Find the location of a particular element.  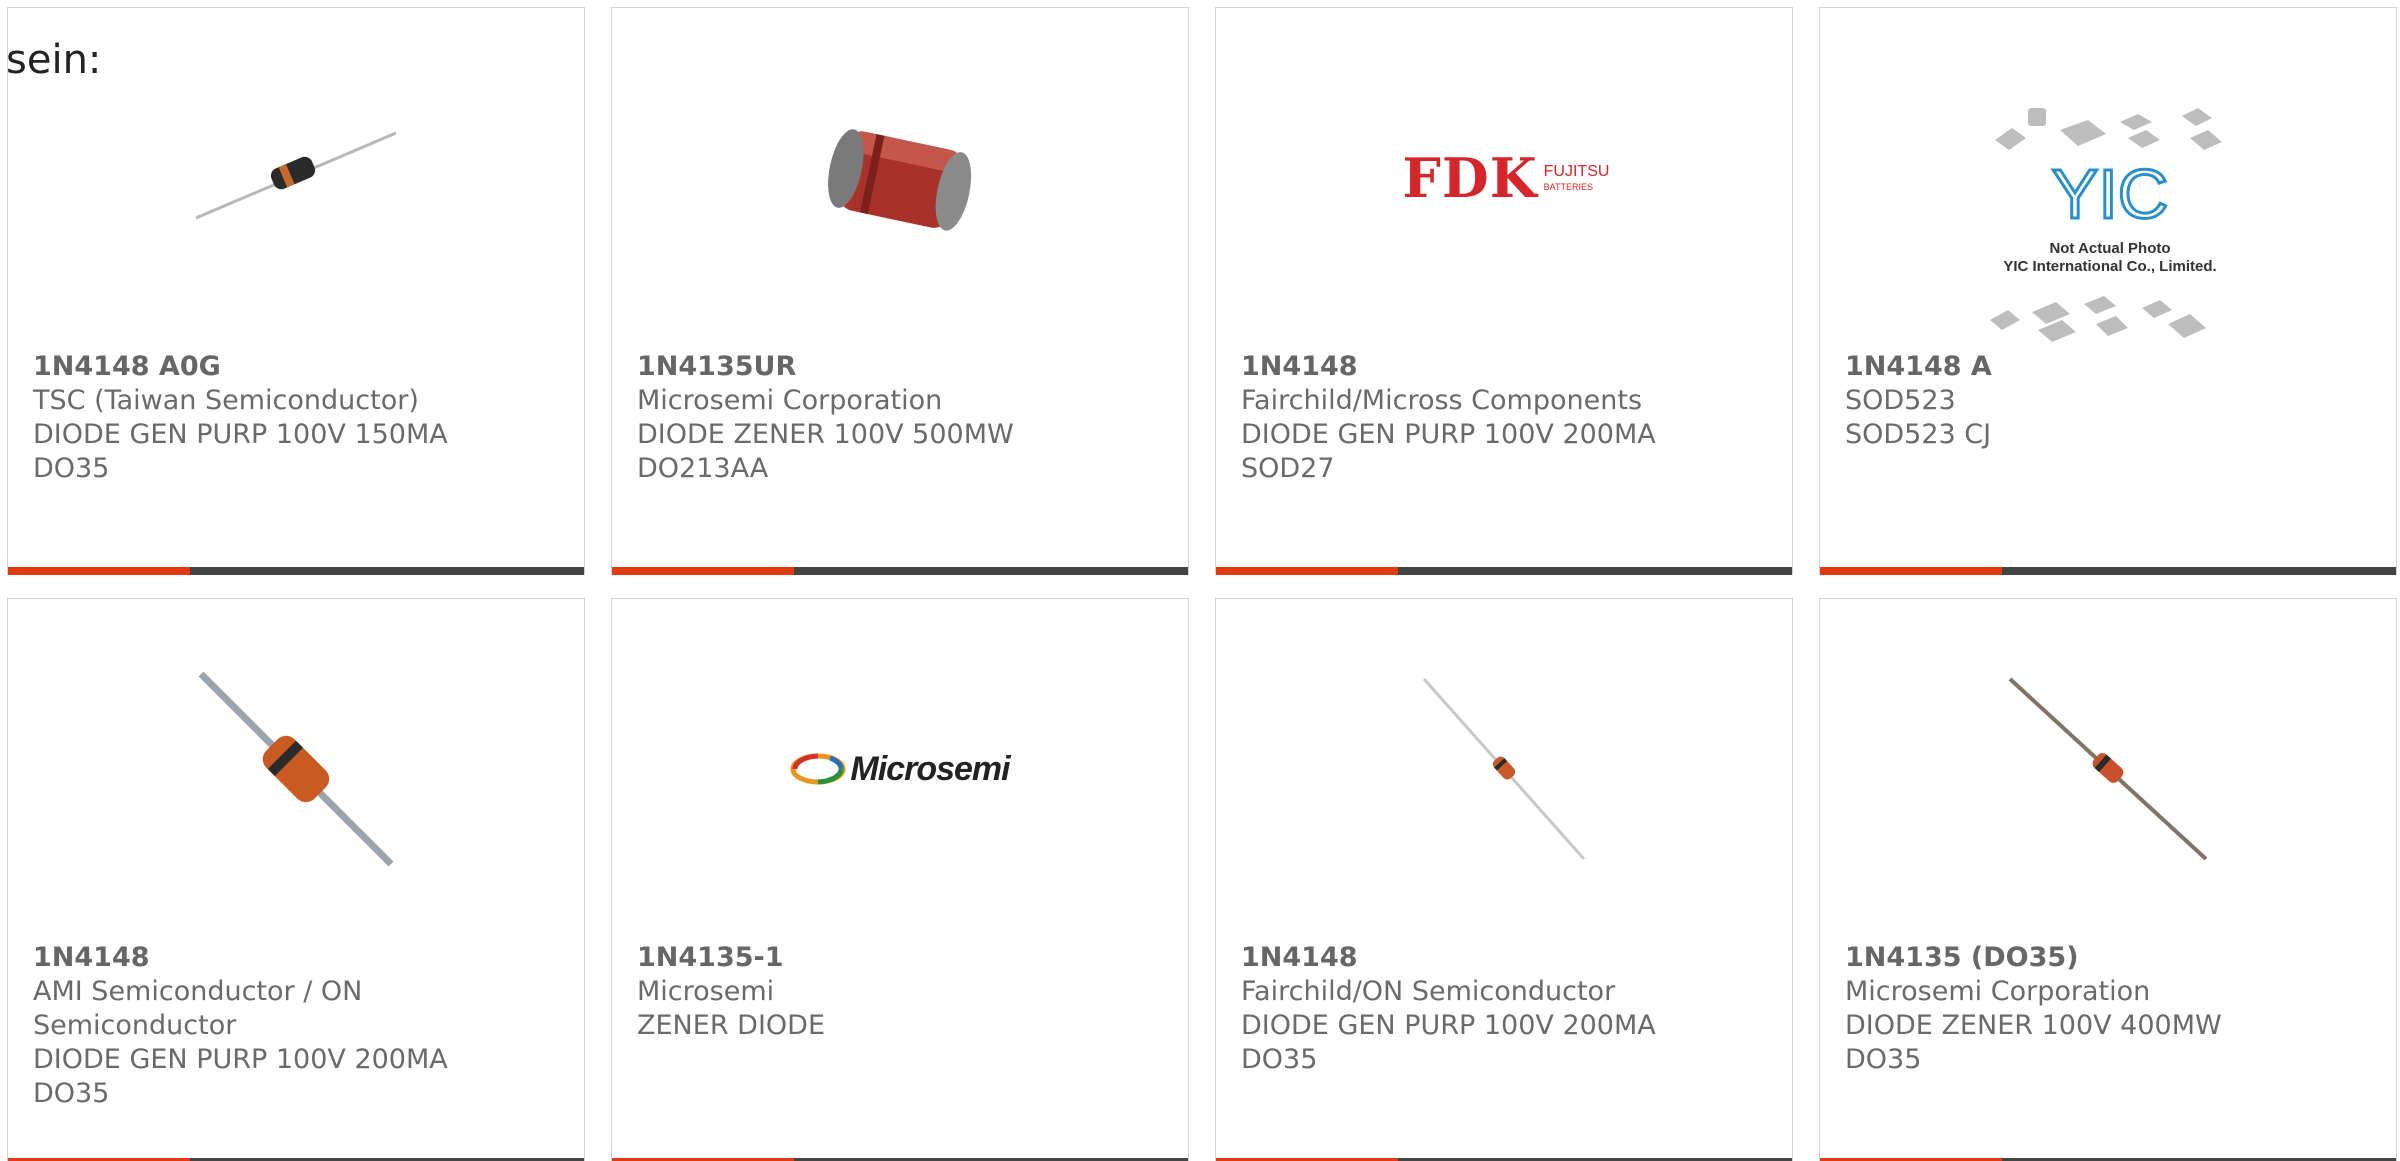

description: DIODE ZENER 100V 400MW is located at coordinates (2033, 1025).